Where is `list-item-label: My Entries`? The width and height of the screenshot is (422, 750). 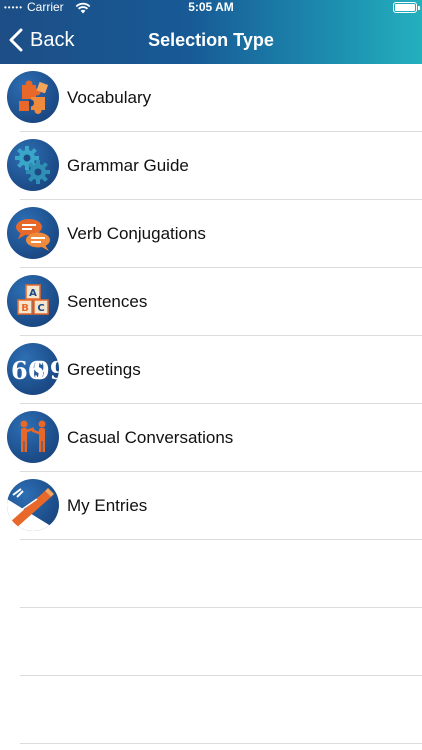
list-item-label: My Entries is located at coordinates (107, 505).